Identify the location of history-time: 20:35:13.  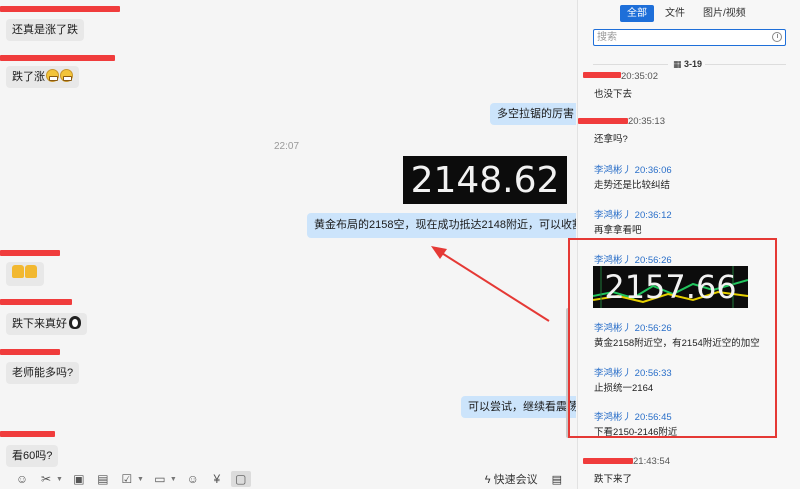
(646, 121).